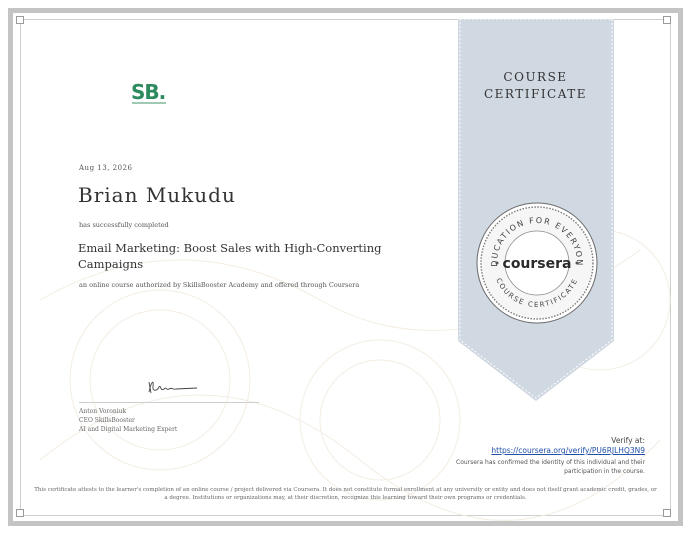 This screenshot has width=691, height=534. What do you see at coordinates (628, 440) in the screenshot?
I see `verify-label: Verify at:` at bounding box center [628, 440].